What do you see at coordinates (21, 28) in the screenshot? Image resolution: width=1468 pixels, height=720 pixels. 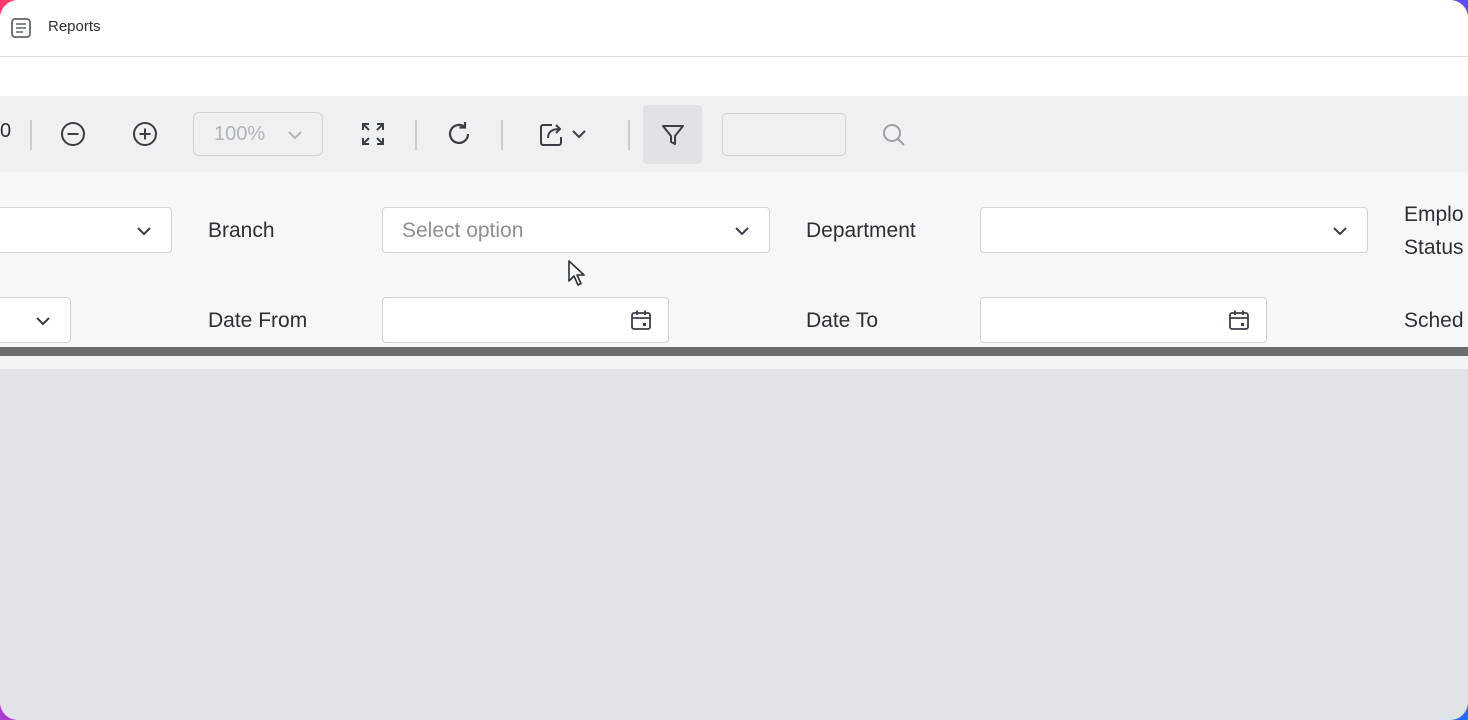 I see `document-icon` at bounding box center [21, 28].